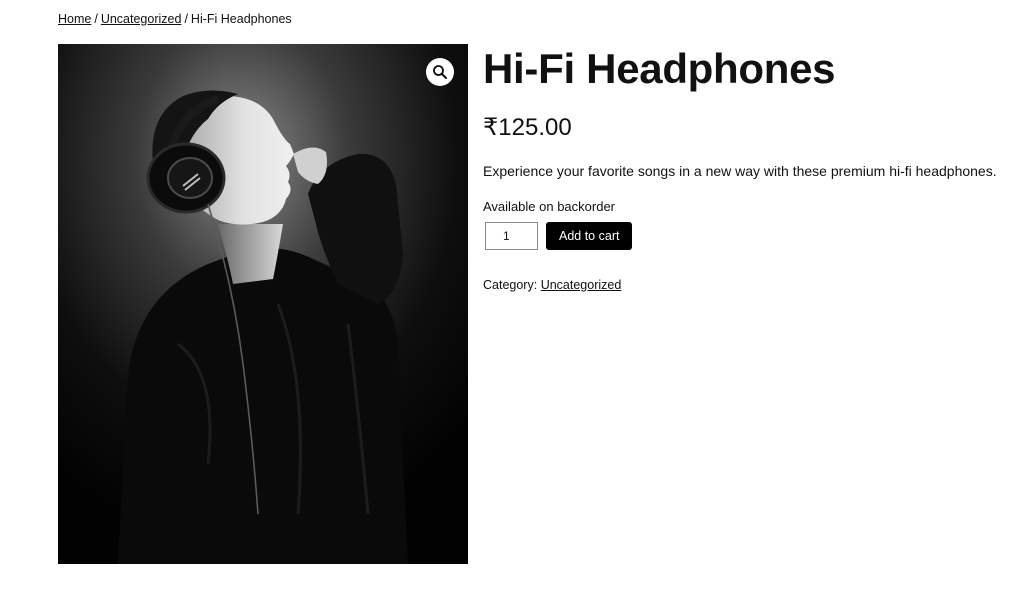  I want to click on product-price: ₹125.00, so click(527, 127).